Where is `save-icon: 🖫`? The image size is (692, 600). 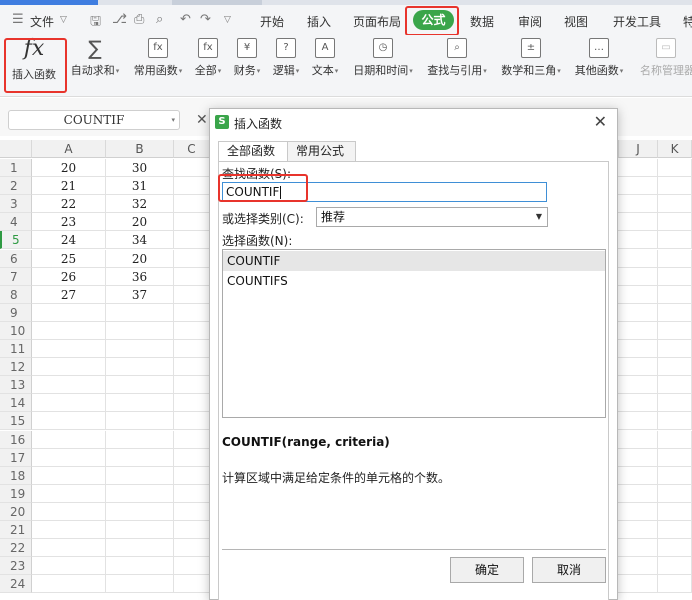 save-icon: 🖫 is located at coordinates (95, 23).